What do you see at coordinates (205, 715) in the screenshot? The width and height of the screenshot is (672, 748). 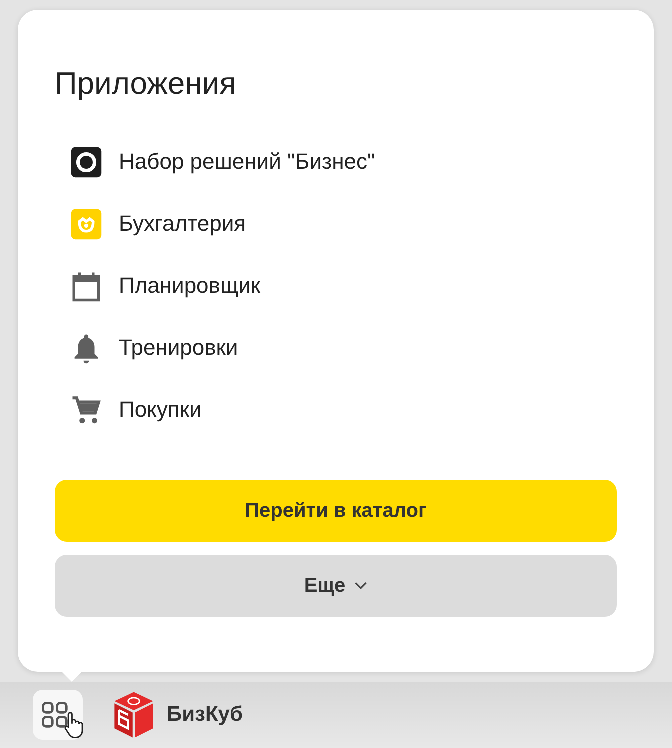 I see `app-name: БизКуб` at bounding box center [205, 715].